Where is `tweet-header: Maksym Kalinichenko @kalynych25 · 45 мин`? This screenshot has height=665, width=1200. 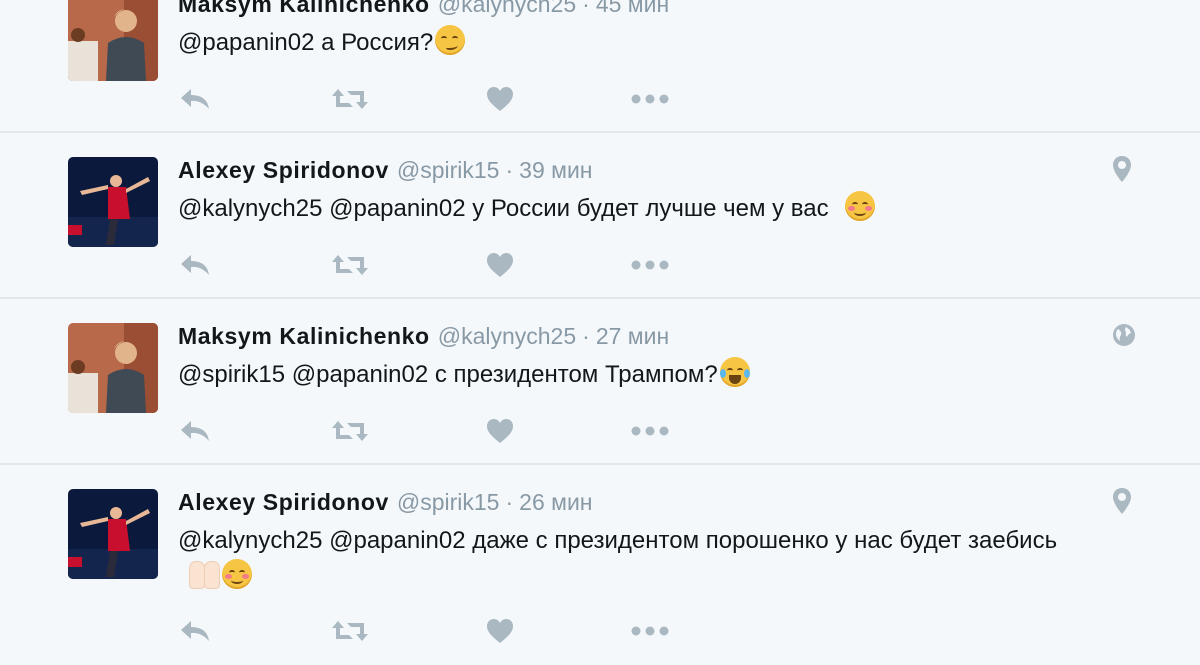 tweet-header: Maksym Kalinichenko @kalynych25 · 45 мин is located at coordinates (423, 9).